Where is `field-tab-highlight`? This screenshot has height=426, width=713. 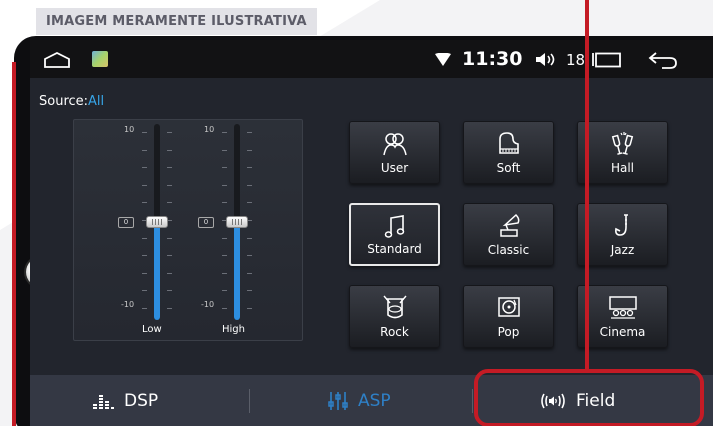
field-tab-highlight is located at coordinates (589, 397).